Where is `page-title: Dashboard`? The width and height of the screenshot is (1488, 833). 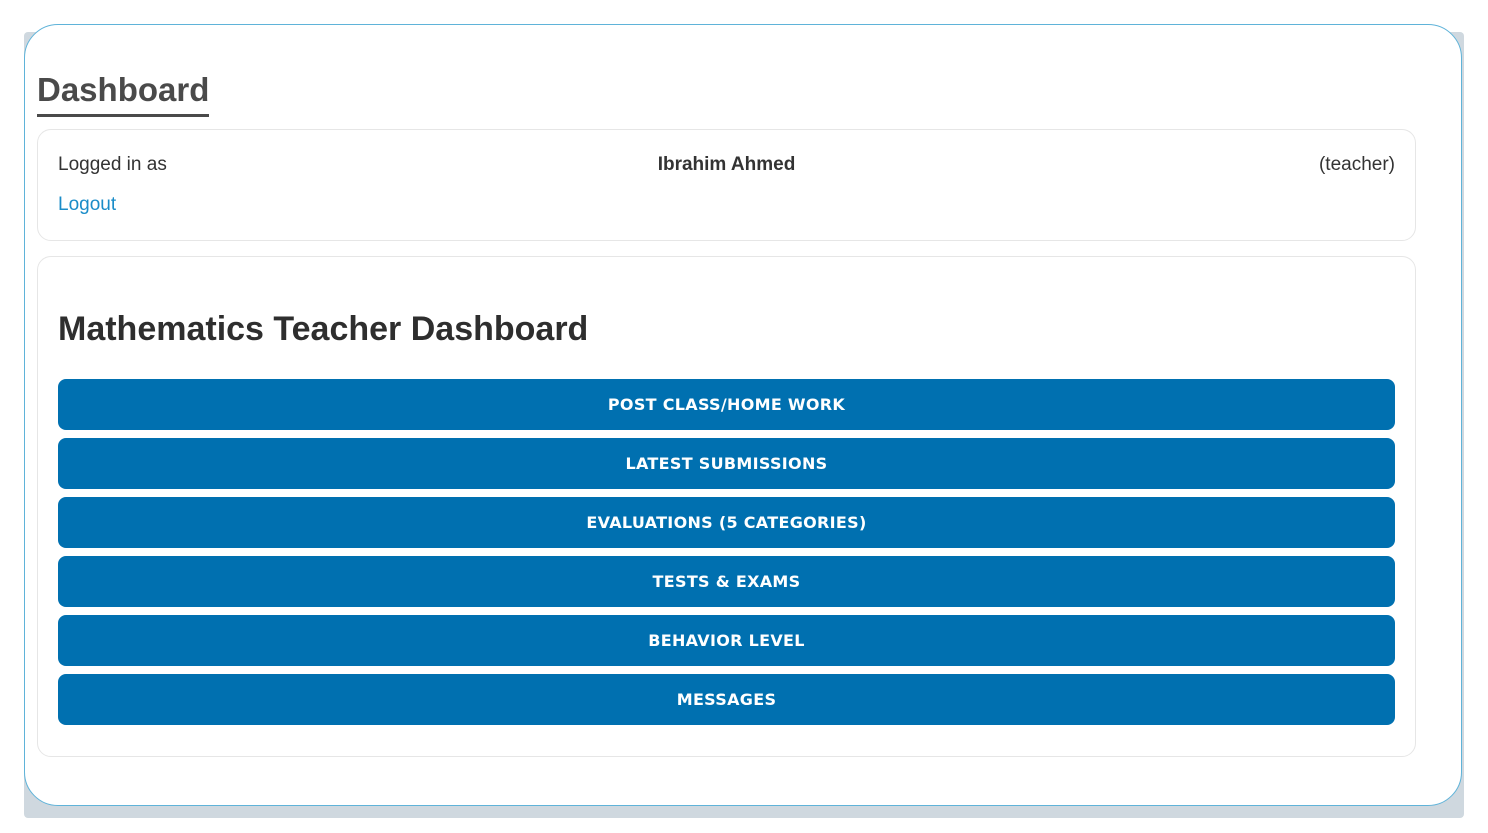
page-title: Dashboard is located at coordinates (123, 93).